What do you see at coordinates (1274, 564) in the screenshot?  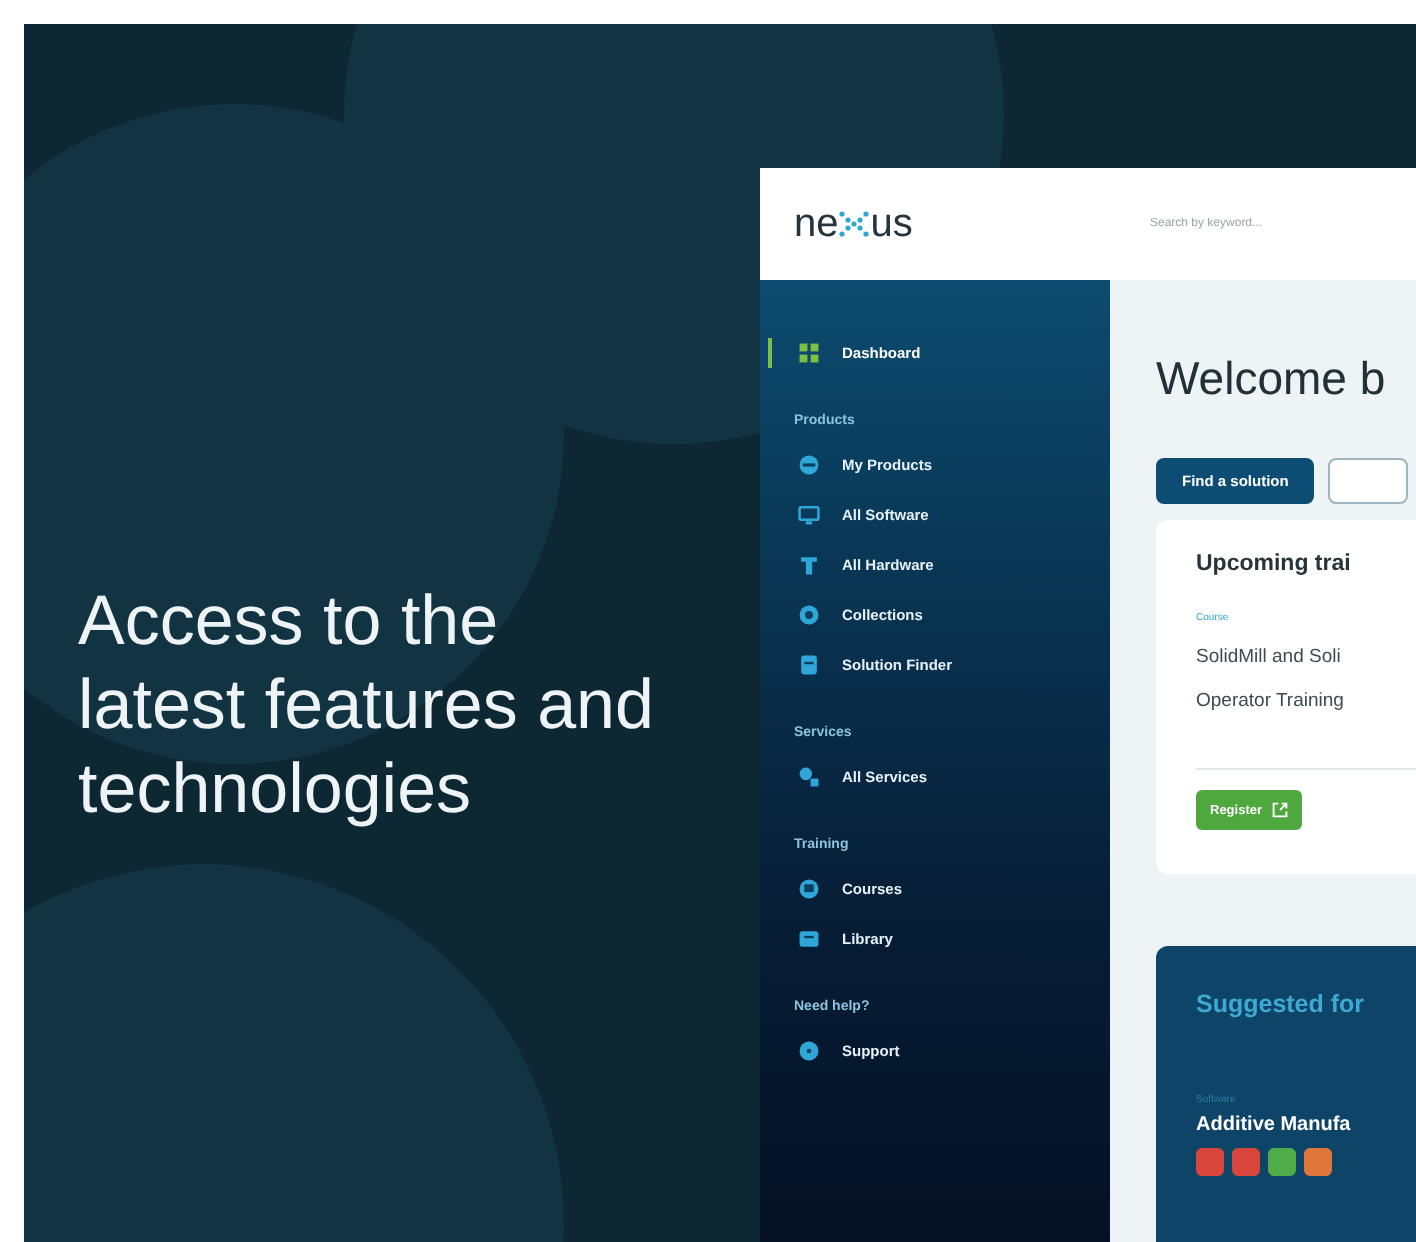 I see `card-title: Upcoming trai` at bounding box center [1274, 564].